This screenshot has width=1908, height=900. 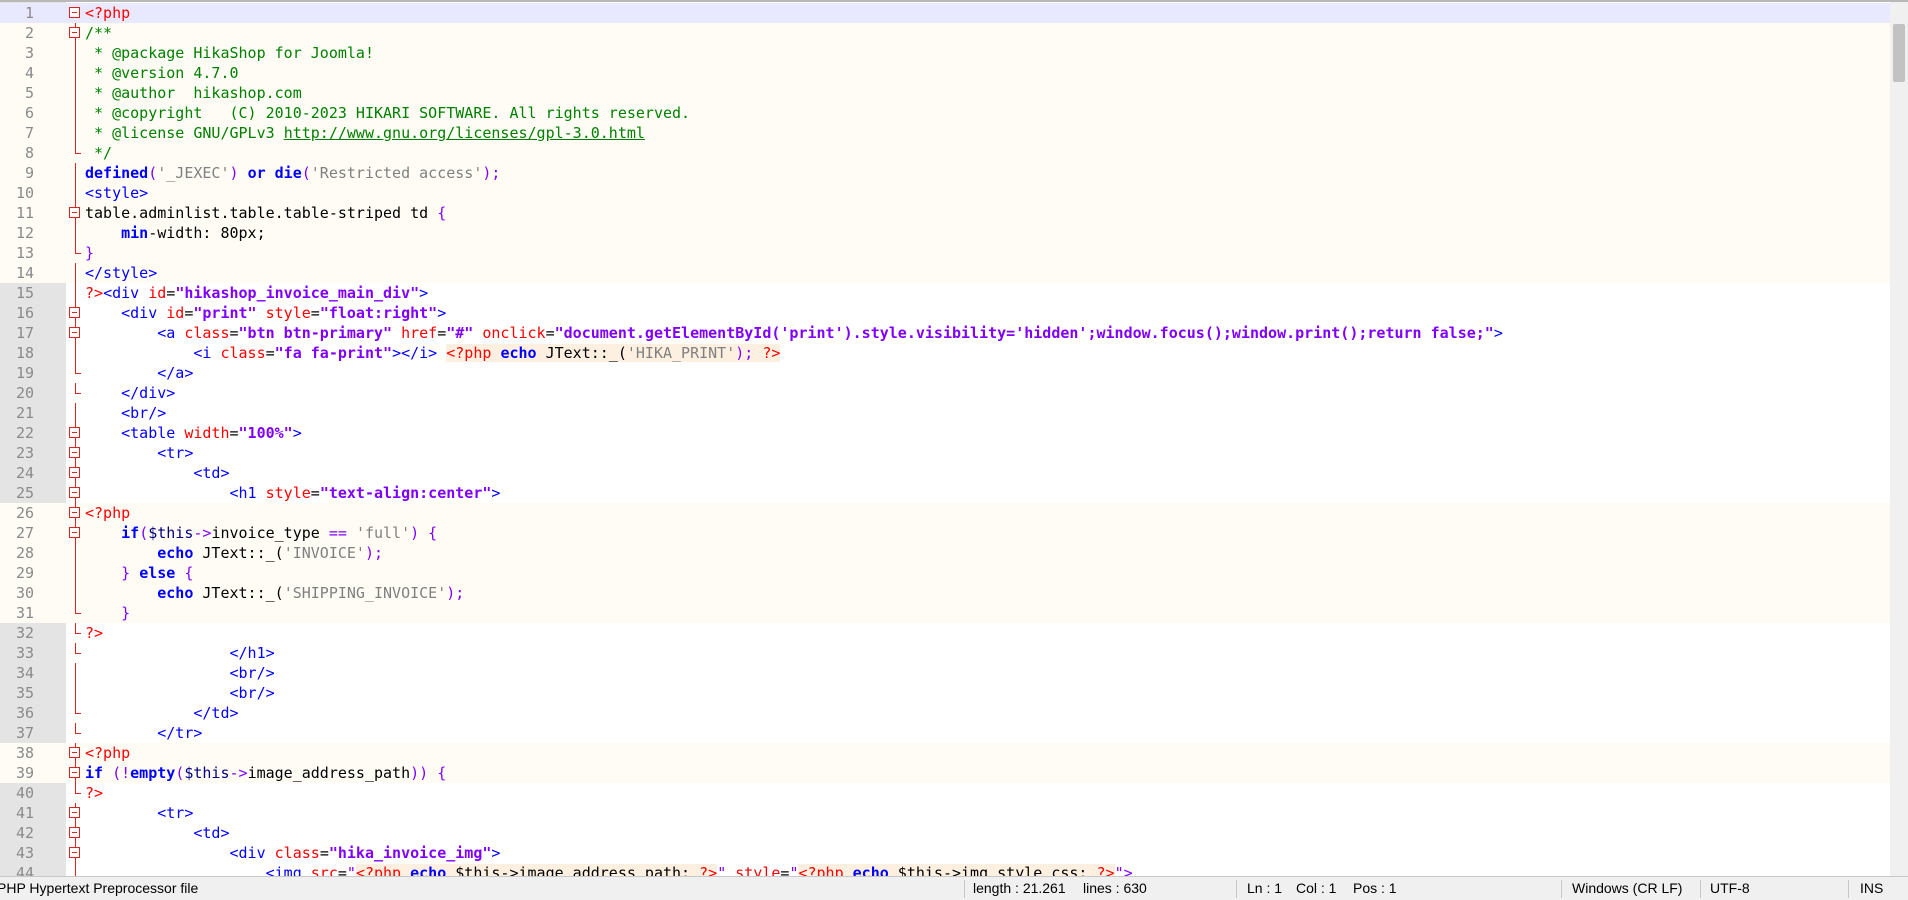 I want to click on code-text: } else {, so click(x=139, y=573).